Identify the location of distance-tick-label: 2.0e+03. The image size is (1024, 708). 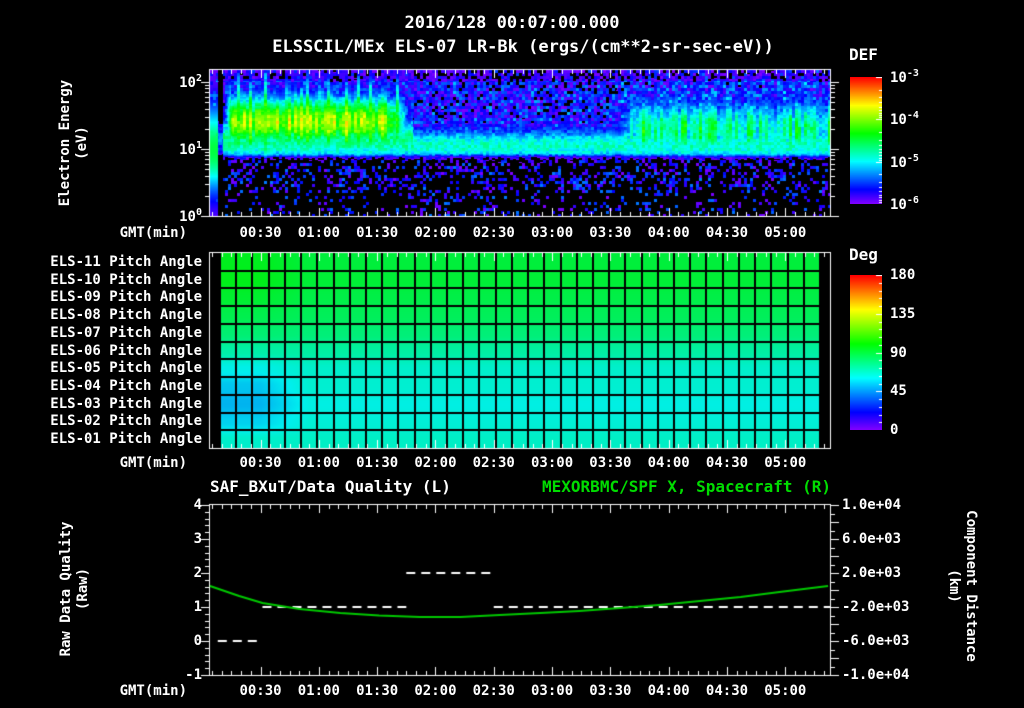
(872, 573).